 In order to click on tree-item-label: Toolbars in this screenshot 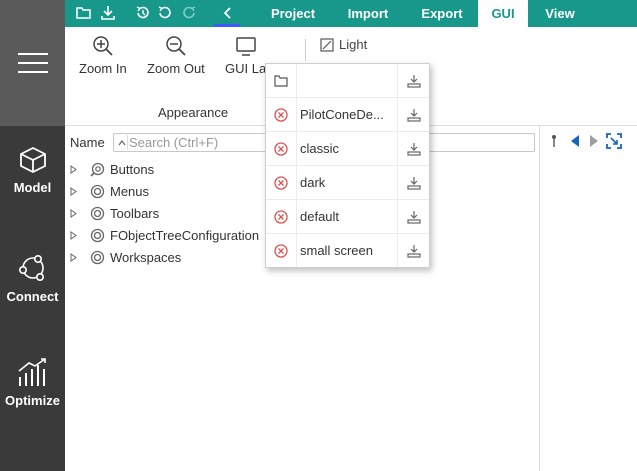, I will do `click(135, 213)`.